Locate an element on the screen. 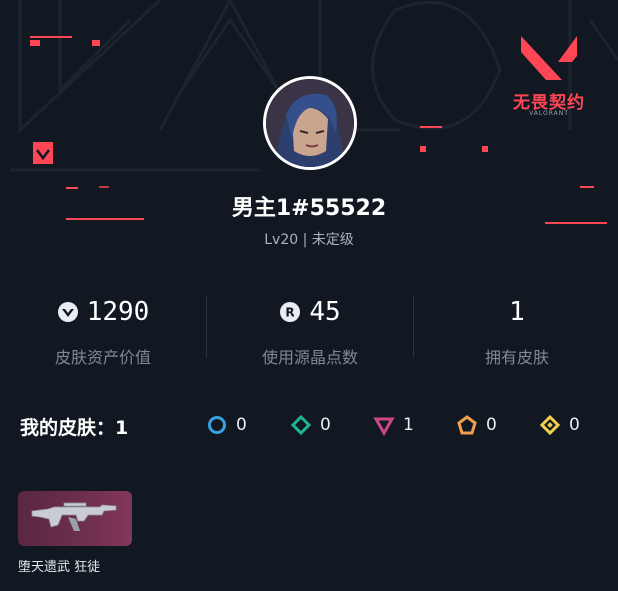 The height and width of the screenshot is (591, 618). rifle-vandal-icon is located at coordinates (74, 516).